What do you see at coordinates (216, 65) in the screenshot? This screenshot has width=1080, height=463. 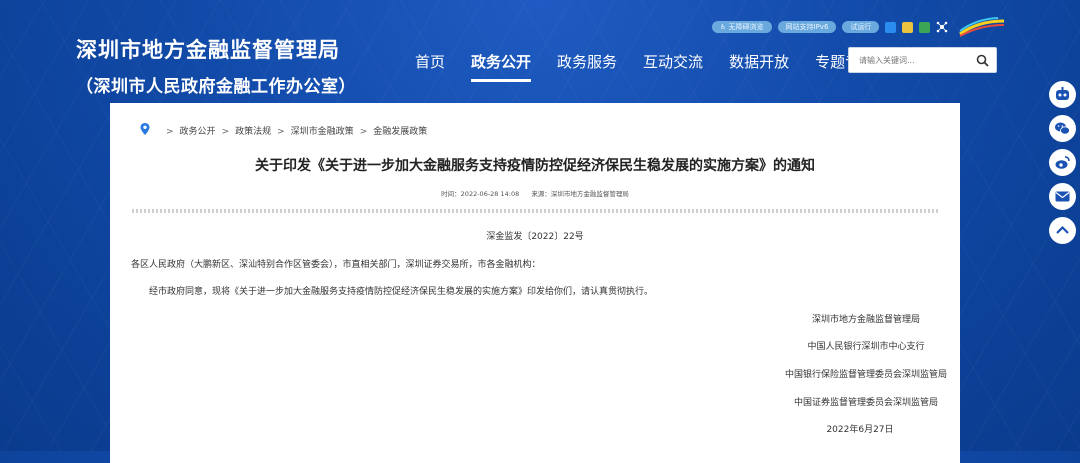 I see `site-title: 深圳市地方金融监督管理局 （深圳市人民政府金融工作办公室）` at bounding box center [216, 65].